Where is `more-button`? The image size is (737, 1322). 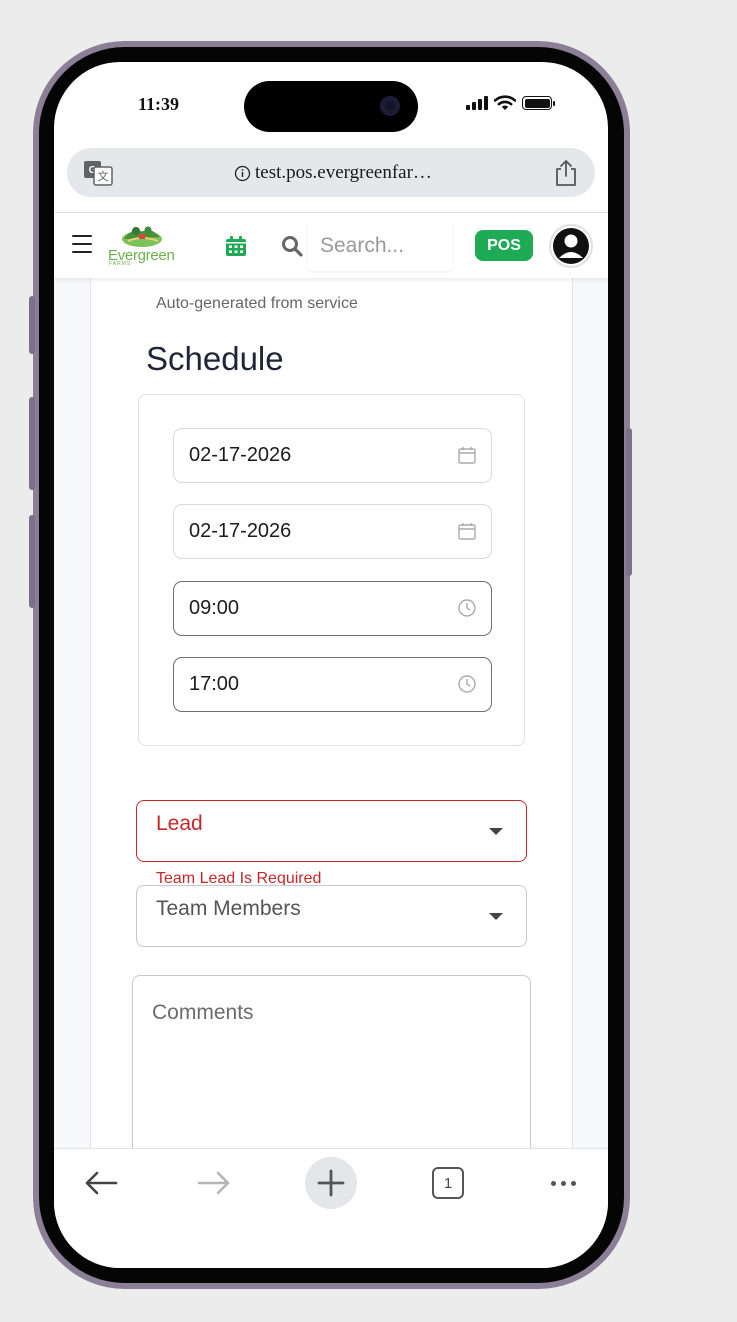
more-button is located at coordinates (563, 1183).